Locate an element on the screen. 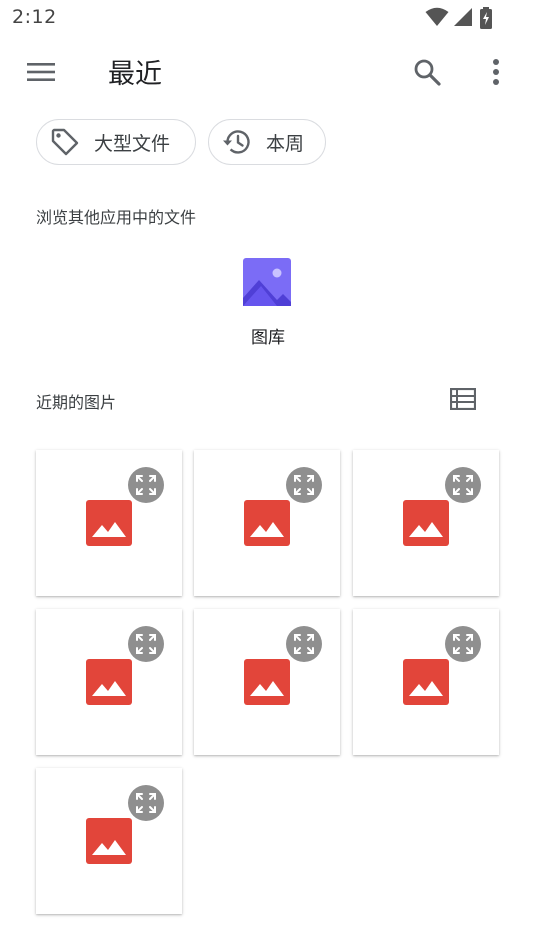 Image resolution: width=535 pixels, height=951 pixels. browse-section-heading: 浏览其他应用中的文件 is located at coordinates (116, 217).